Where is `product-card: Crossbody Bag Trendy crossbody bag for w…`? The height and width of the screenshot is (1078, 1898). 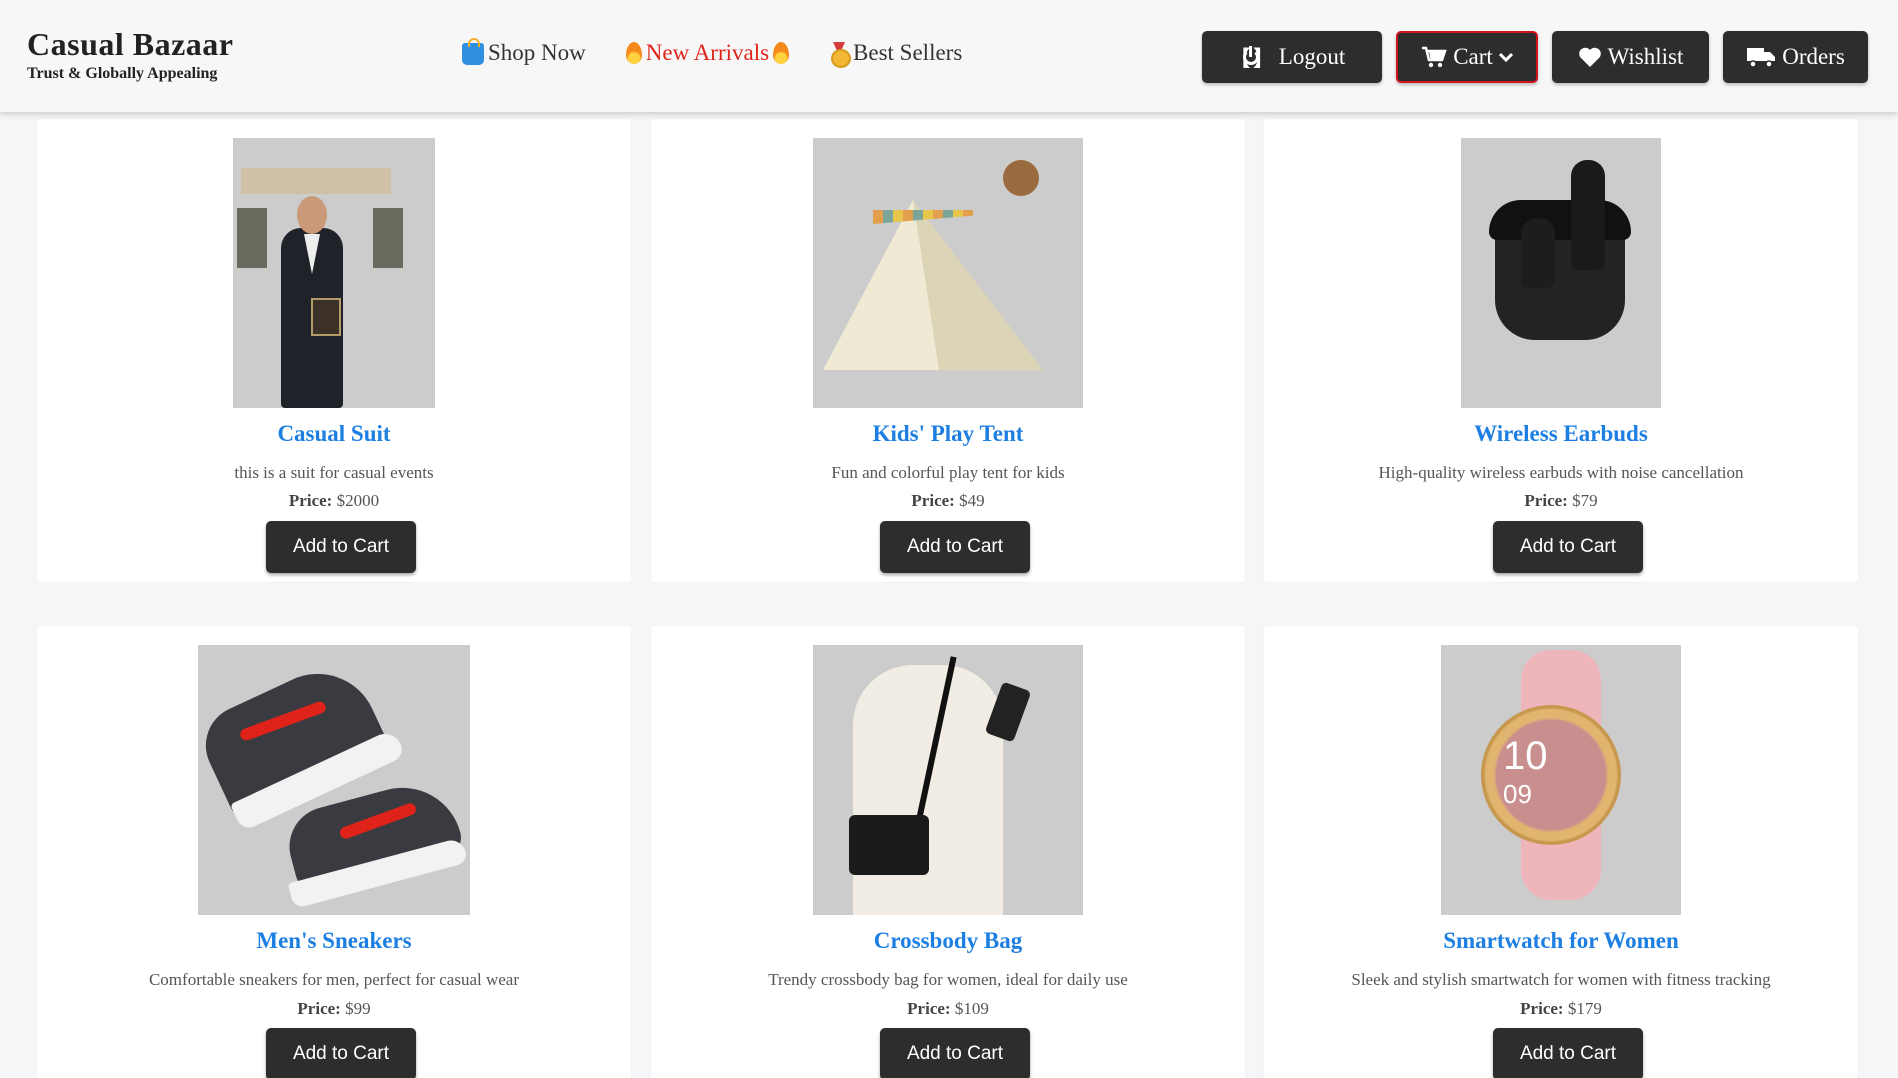 product-card: Crossbody Bag Trendy crossbody bag for w… is located at coordinates (948, 852).